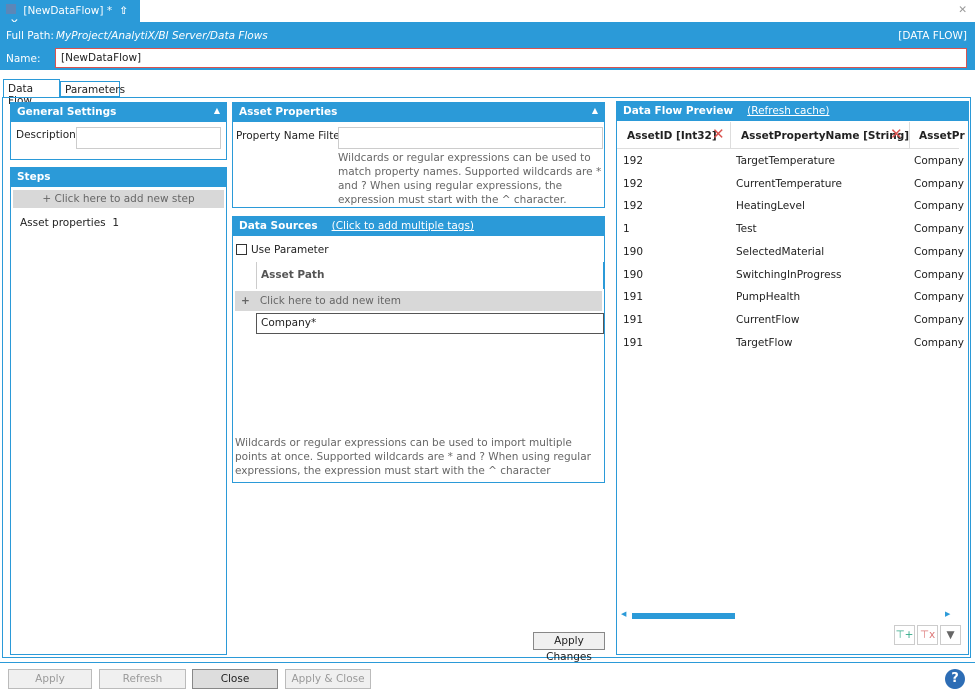  Describe the element at coordinates (764, 342) in the screenshot. I see `table-cell: TargetFlow` at that location.